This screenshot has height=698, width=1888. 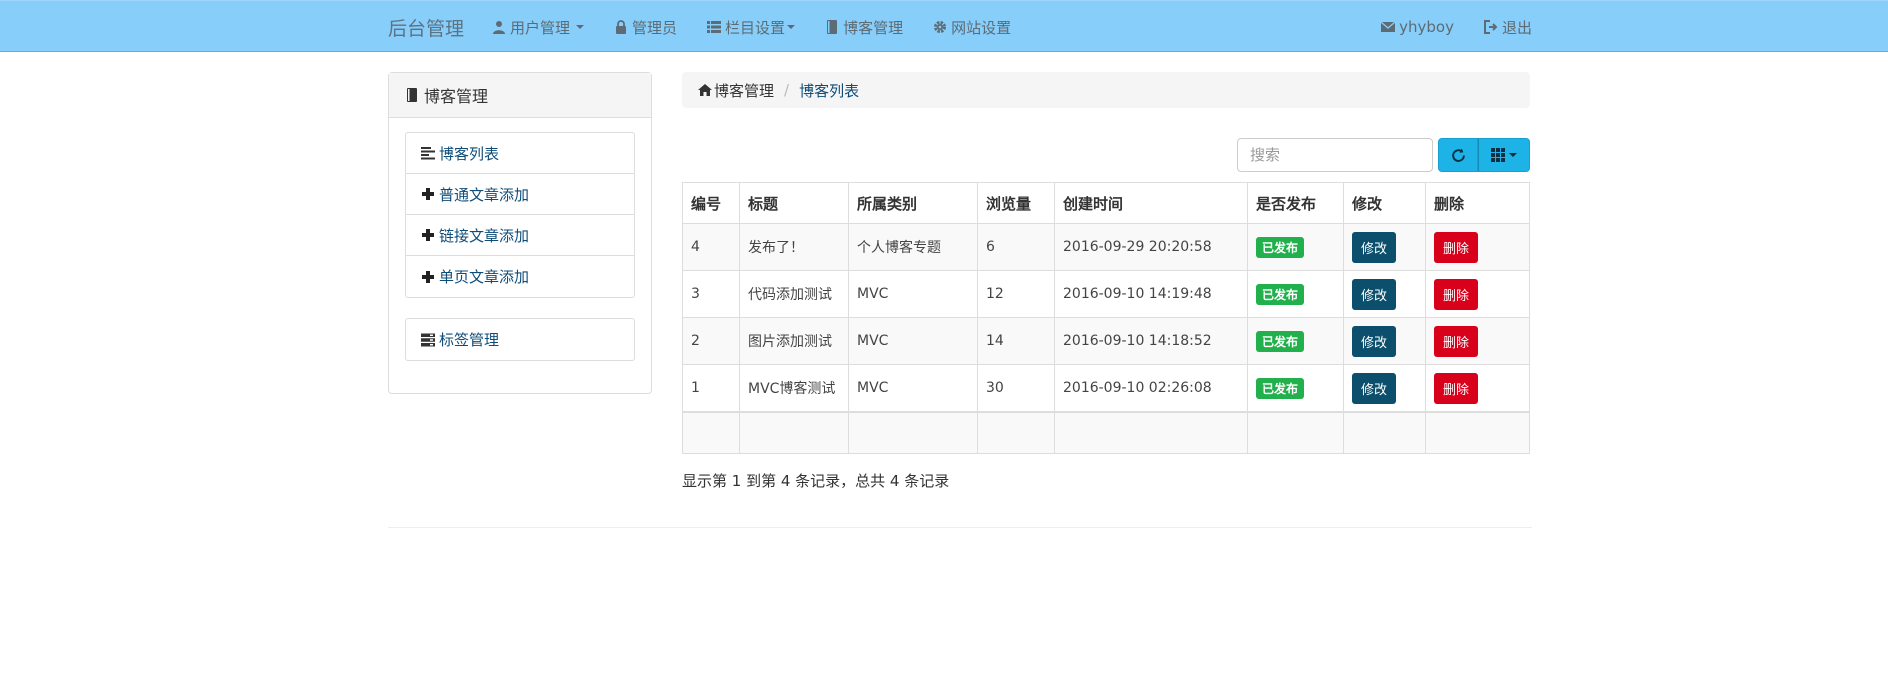 What do you see at coordinates (1151, 247) in the screenshot?
I see `cell-created: 2016-09-29 20:20:58` at bounding box center [1151, 247].